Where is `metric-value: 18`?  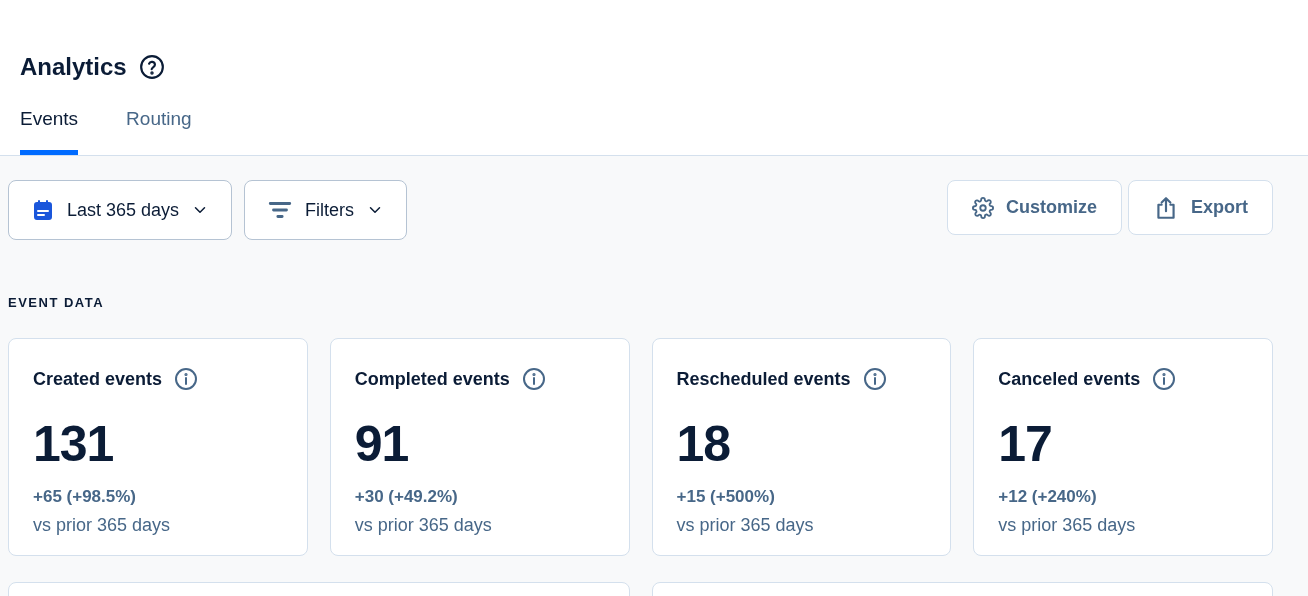 metric-value: 18 is located at coordinates (704, 444).